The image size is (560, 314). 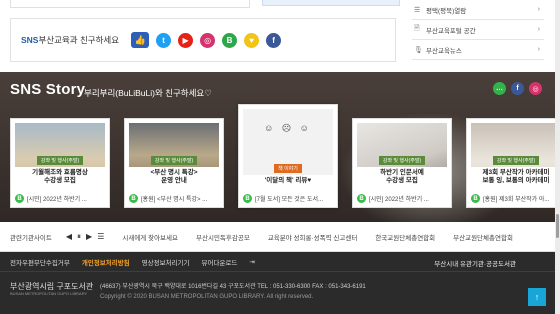 What do you see at coordinates (220, 262) in the screenshot?
I see `footer-menu-item: 뷰어다운로드` at bounding box center [220, 262].